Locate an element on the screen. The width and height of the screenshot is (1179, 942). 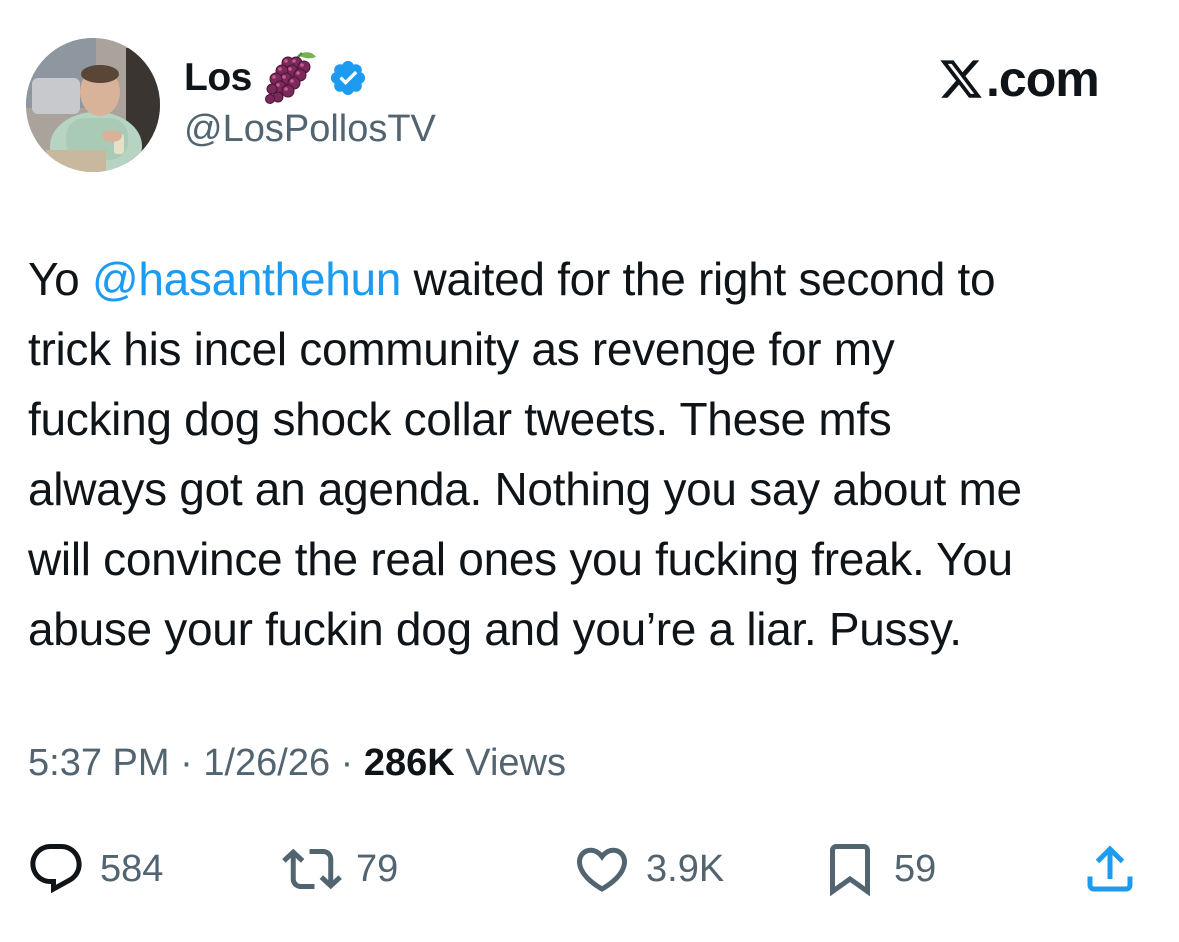
author-handle: @LosPollosTV is located at coordinates (310, 129).